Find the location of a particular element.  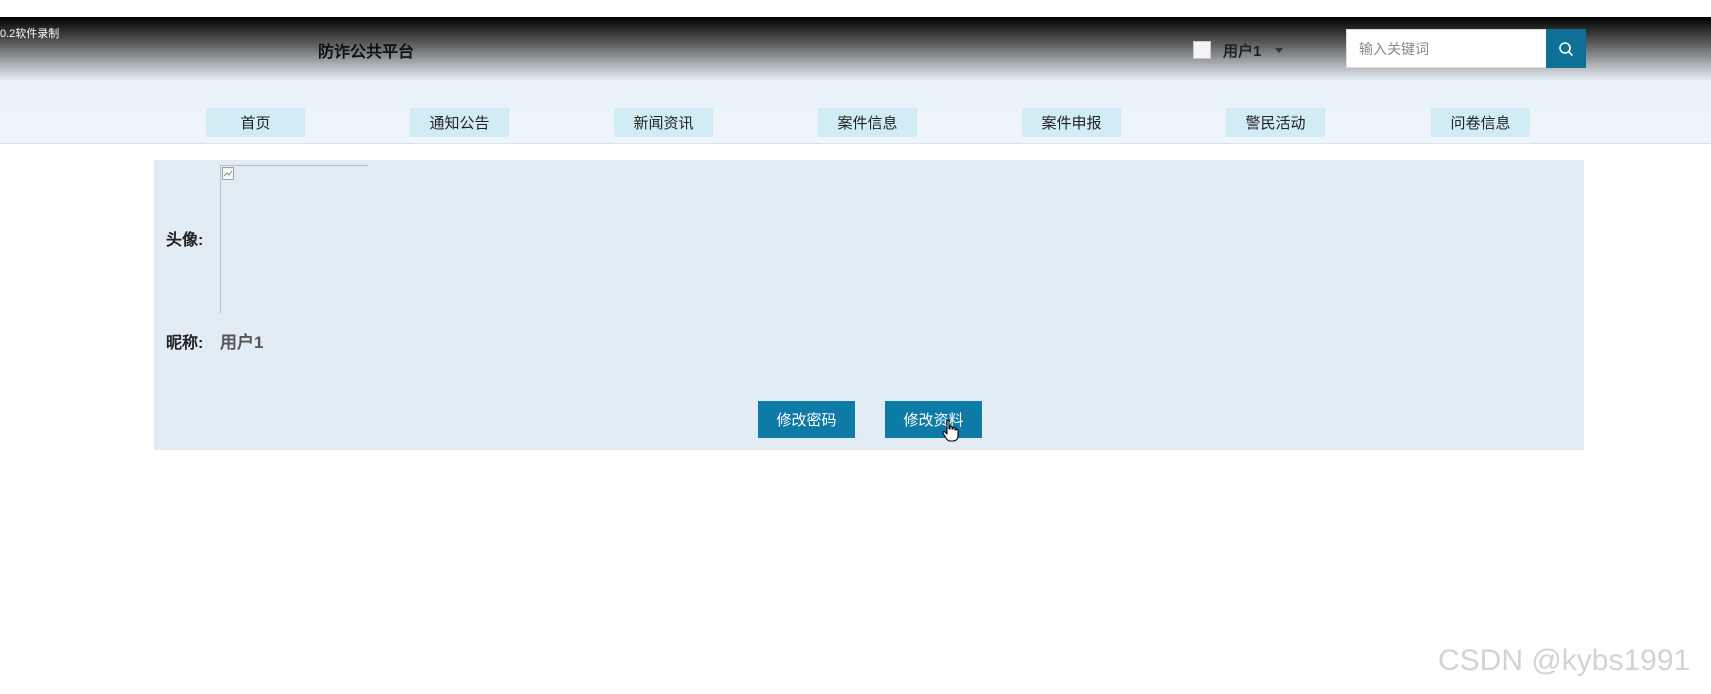

search-button is located at coordinates (1566, 48).